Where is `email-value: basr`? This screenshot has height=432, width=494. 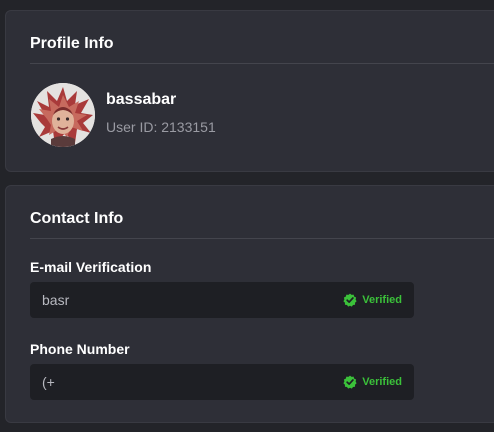
email-value: basr is located at coordinates (56, 300).